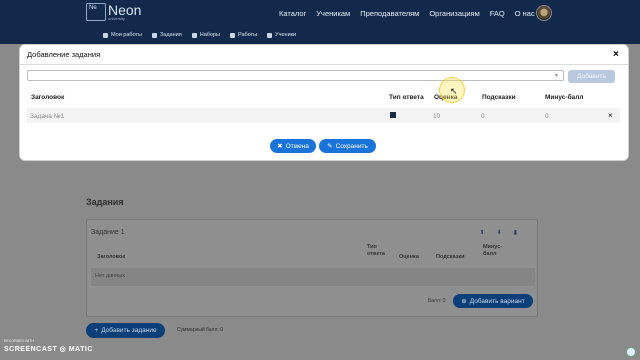 The height and width of the screenshot is (360, 640). Describe the element at coordinates (437, 116) in the screenshot. I see `row-score: 10` at that location.